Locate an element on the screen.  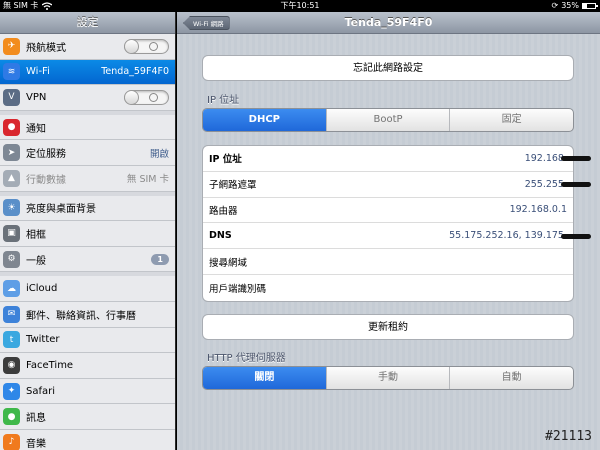
table-row: 子網路遮罩 255.255. is located at coordinates (397, 185).